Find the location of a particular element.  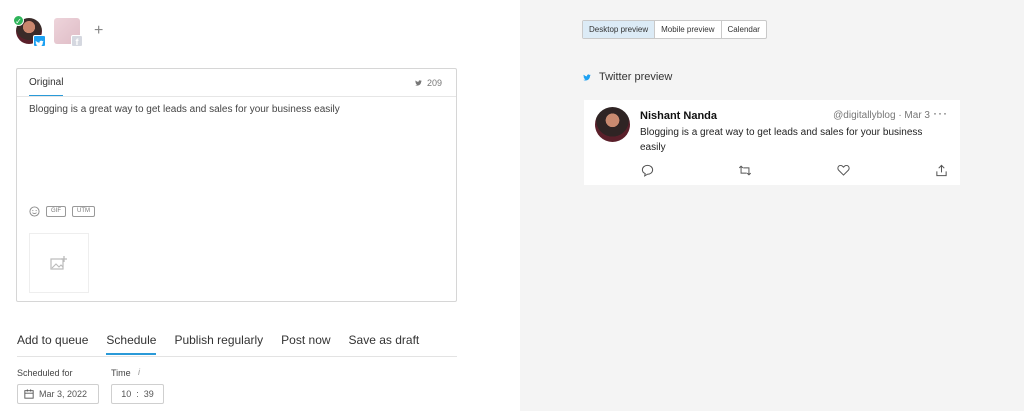

utm-button: UTM is located at coordinates (83, 211).